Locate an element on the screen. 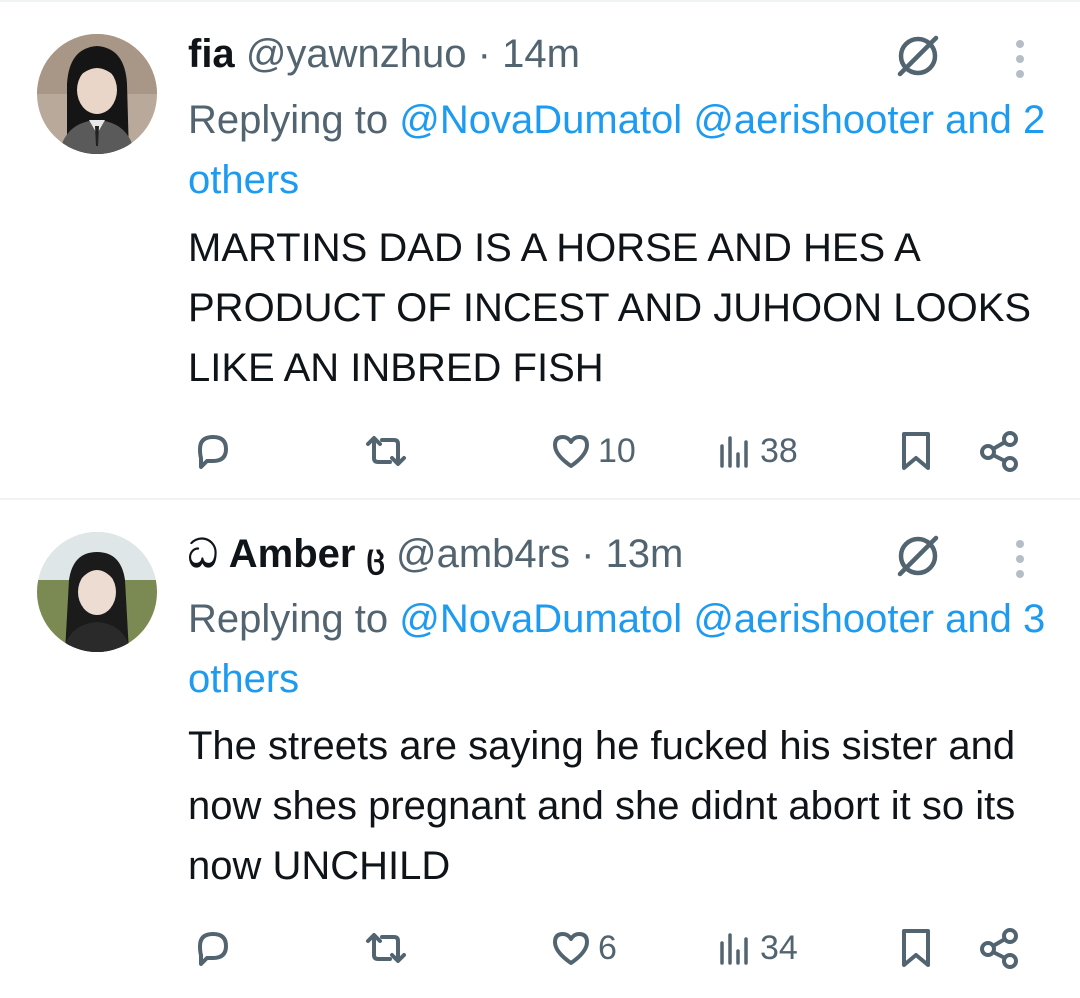  display-name: Amber is located at coordinates (292, 554).